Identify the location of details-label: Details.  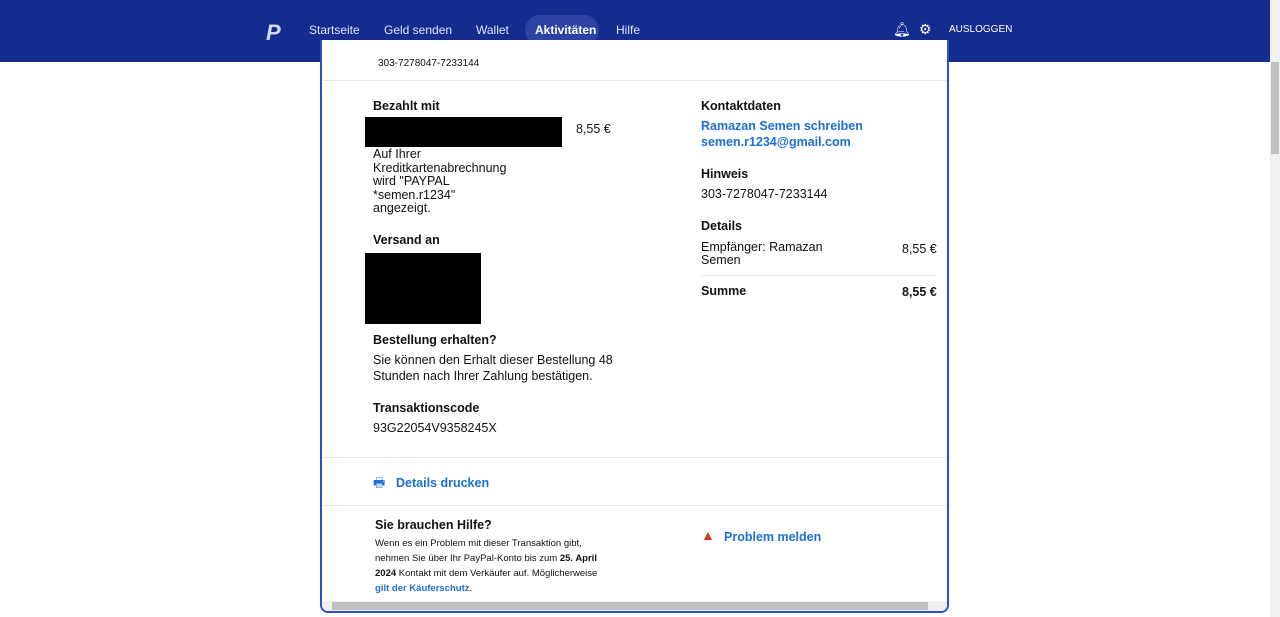
(721, 226).